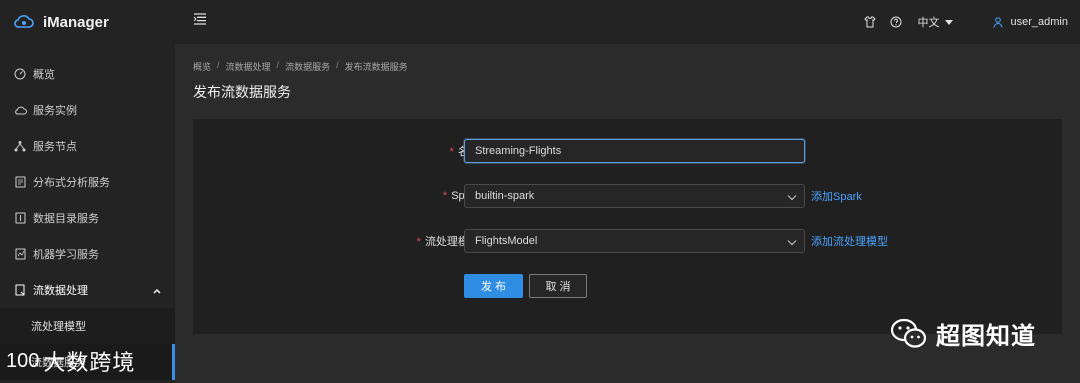  What do you see at coordinates (634, 151) in the screenshot?
I see `name-input: Streaming-Flights` at bounding box center [634, 151].